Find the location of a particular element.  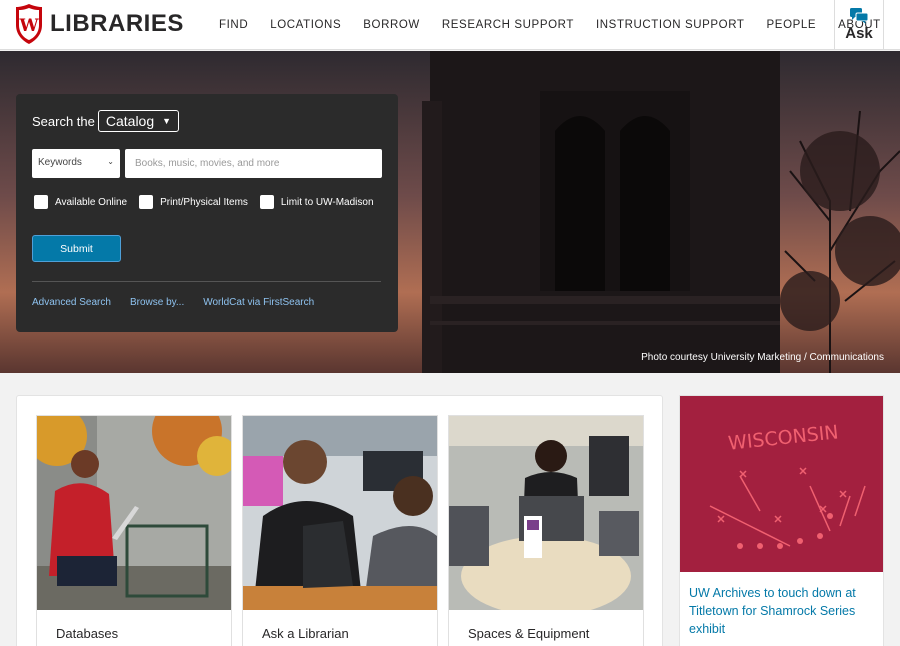

checkbox-label: Limit to UW-Madison is located at coordinates (327, 202).